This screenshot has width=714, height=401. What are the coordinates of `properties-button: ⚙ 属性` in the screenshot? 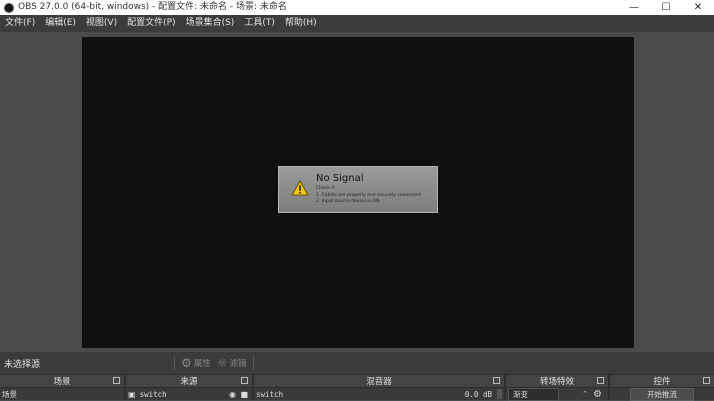 It's located at (196, 363).